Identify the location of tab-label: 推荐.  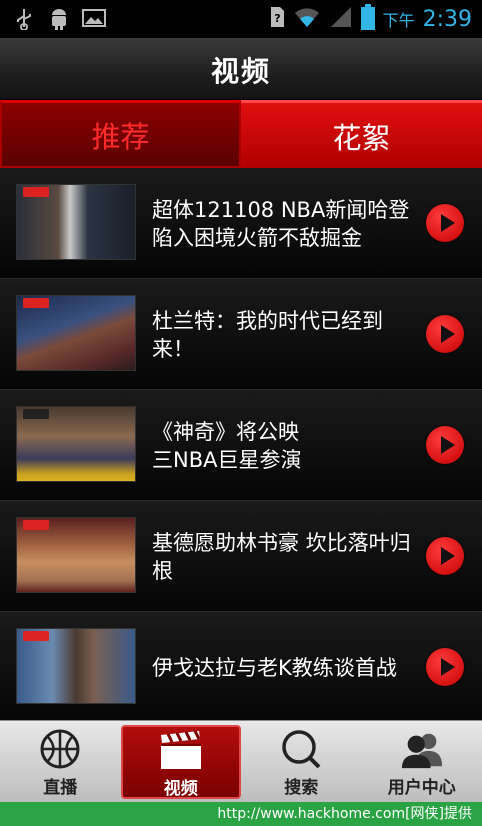
(120, 136).